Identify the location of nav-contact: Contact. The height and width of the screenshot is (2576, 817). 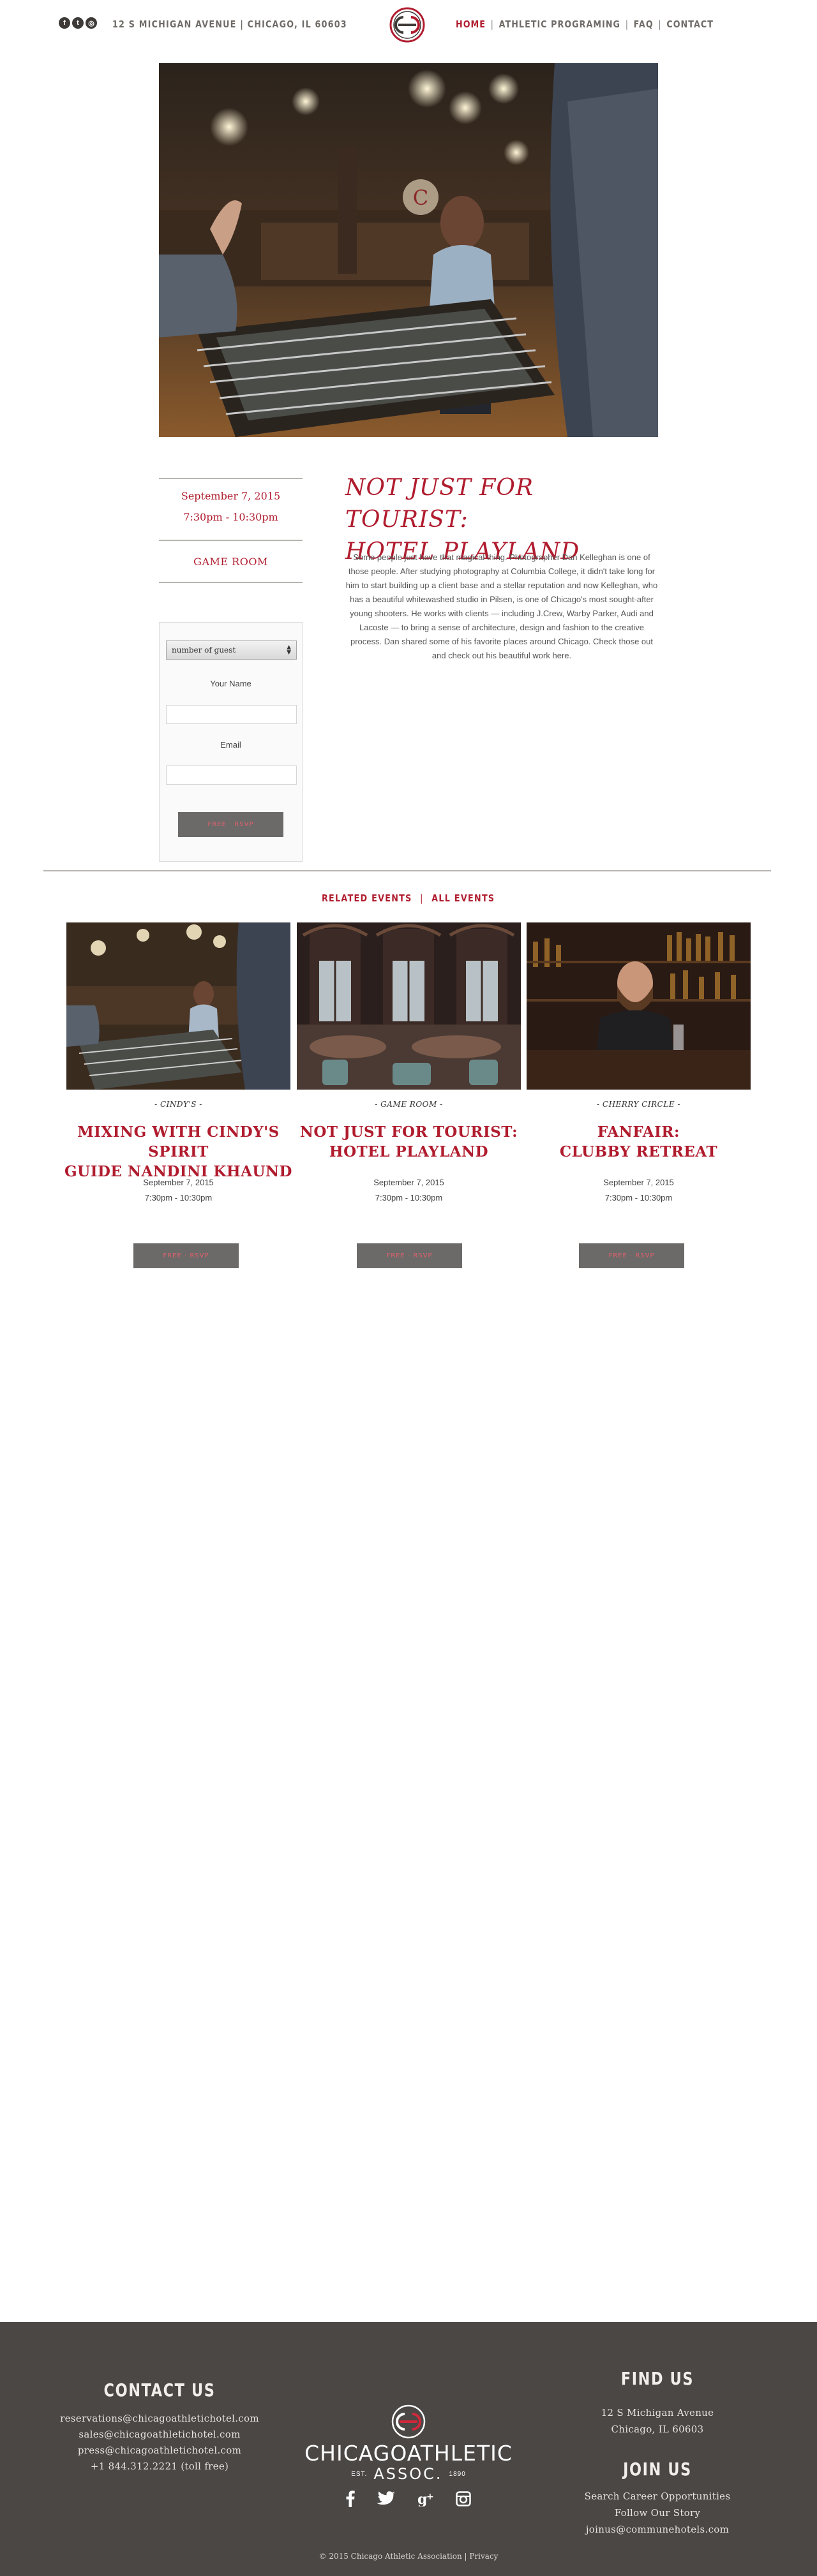
(690, 24).